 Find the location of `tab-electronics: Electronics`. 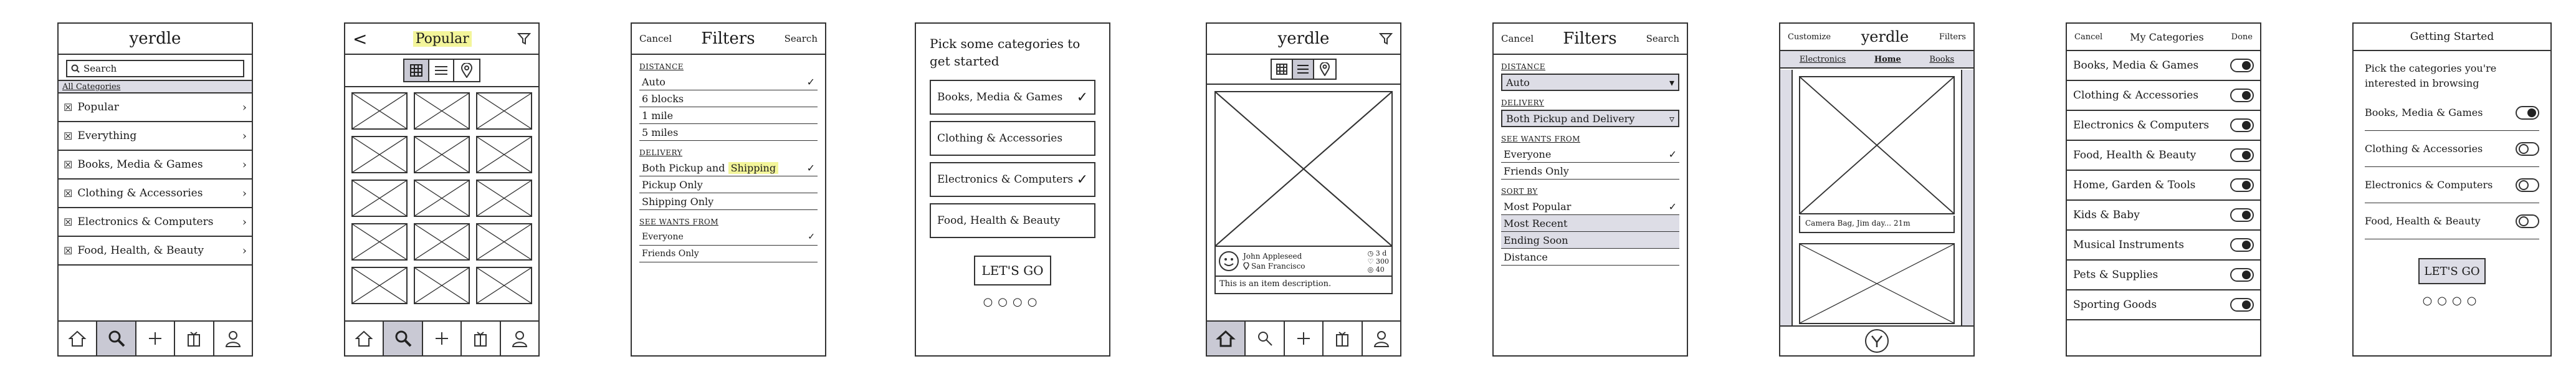

tab-electronics: Electronics is located at coordinates (1823, 59).